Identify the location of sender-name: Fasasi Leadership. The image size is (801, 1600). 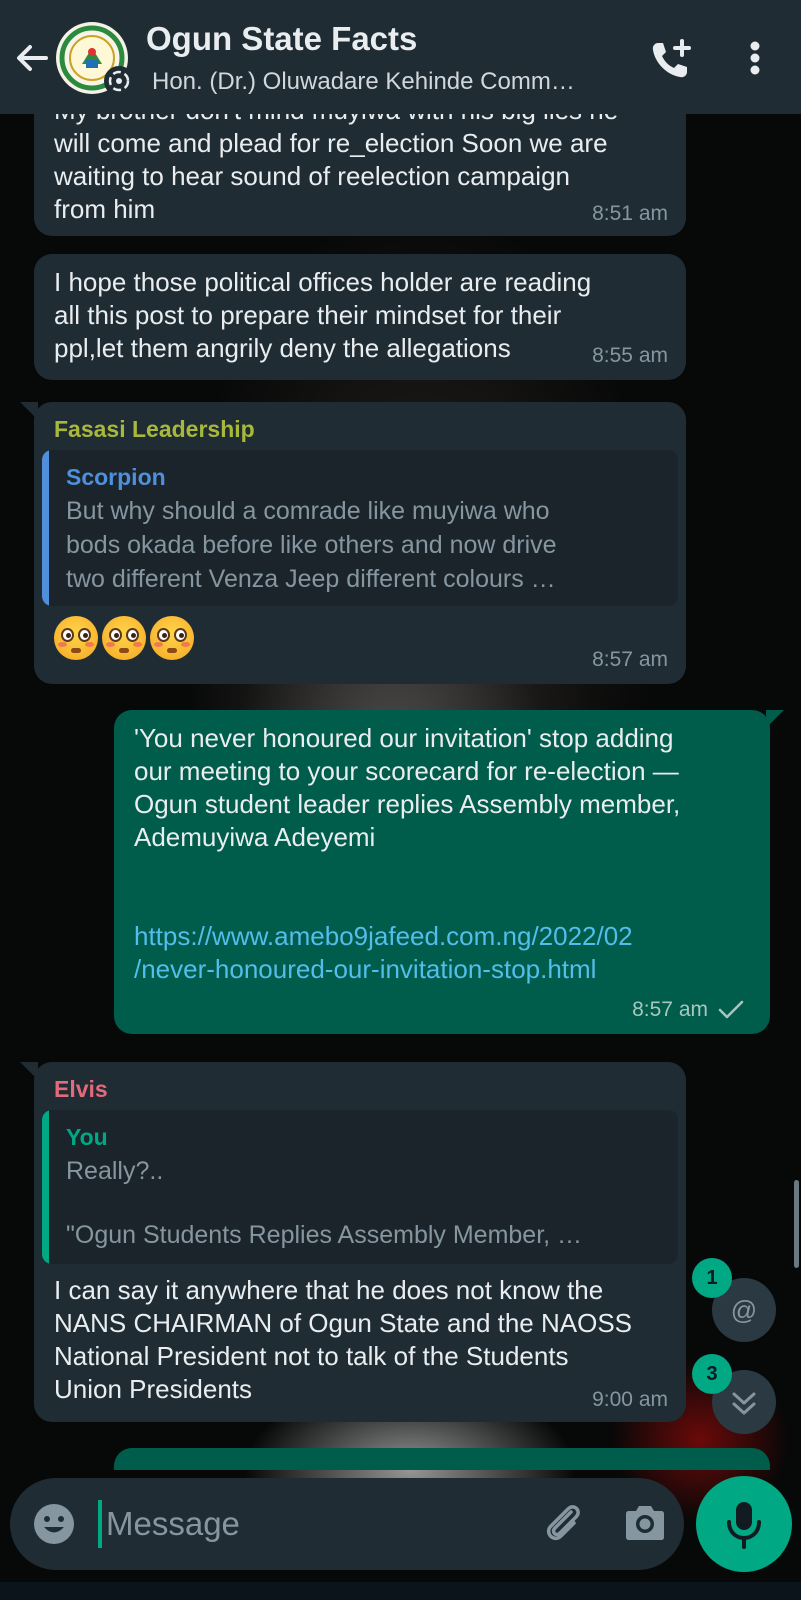
(154, 429).